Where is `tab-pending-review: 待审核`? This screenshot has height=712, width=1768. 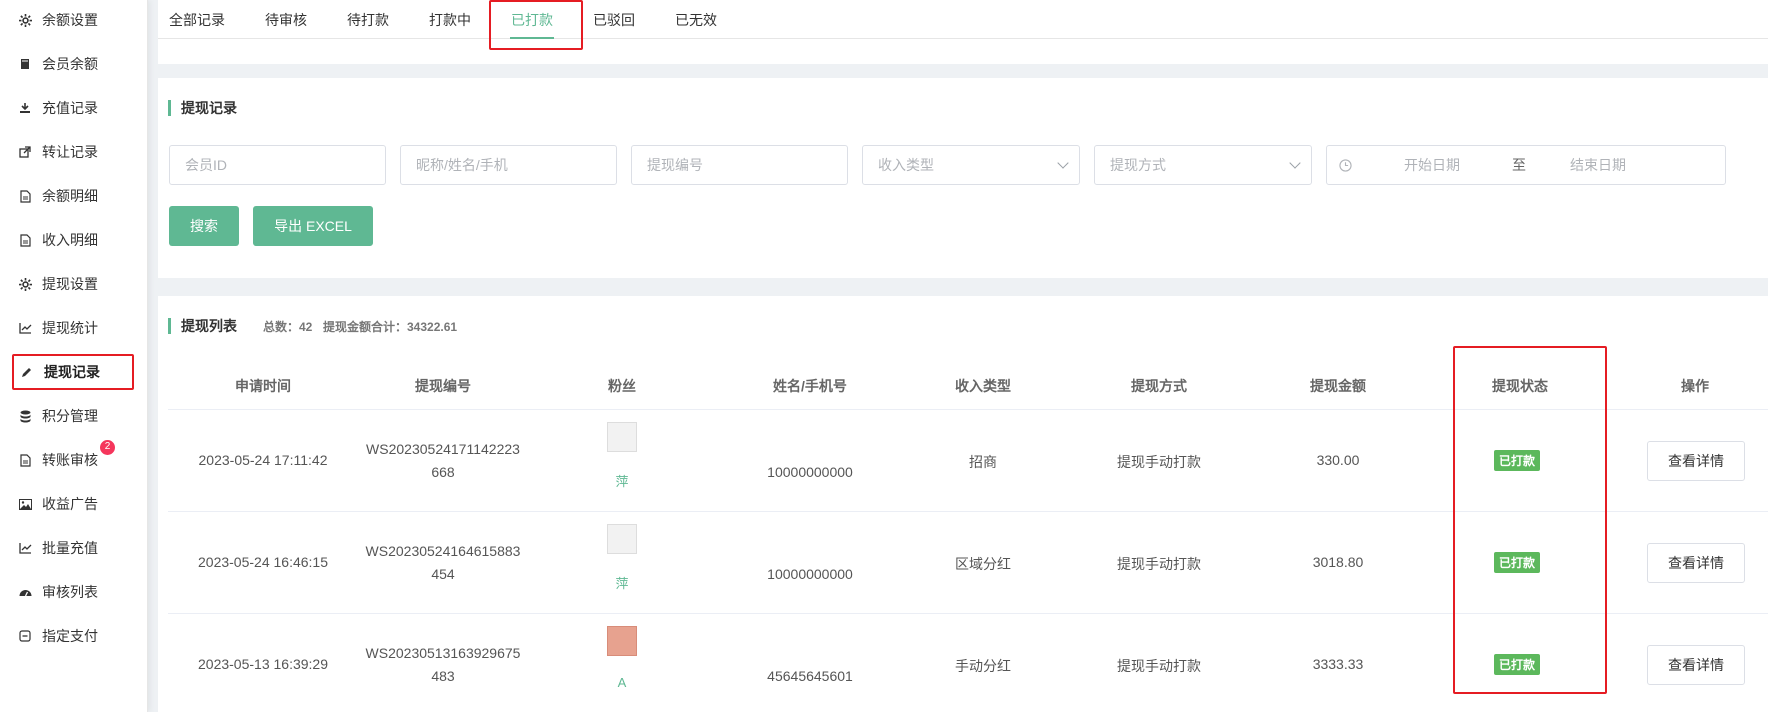
tab-pending-review: 待审核 is located at coordinates (286, 21).